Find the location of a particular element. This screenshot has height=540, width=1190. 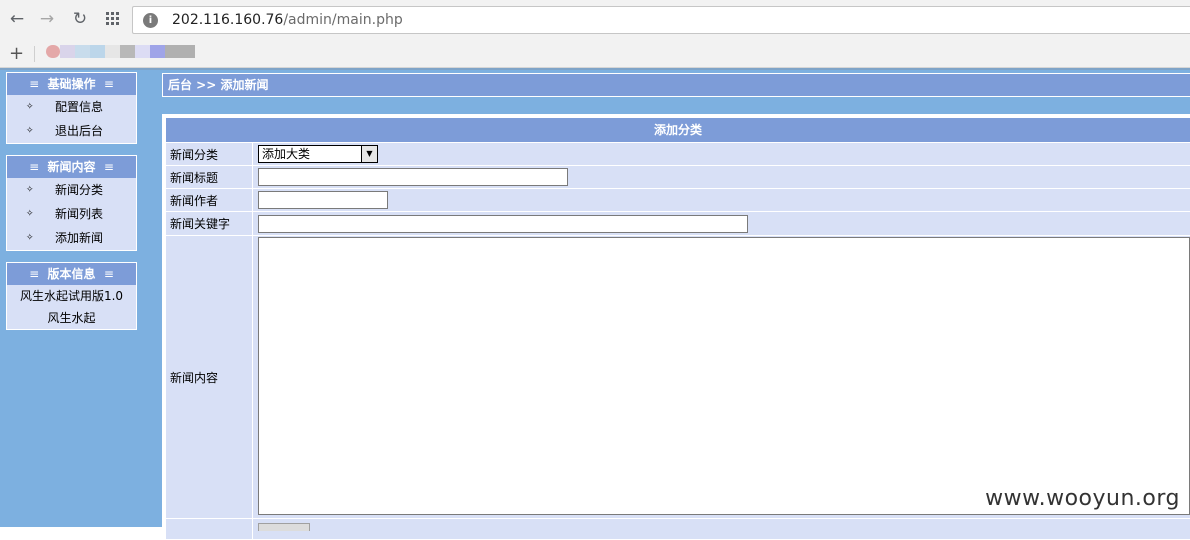

form-row-submit is located at coordinates (678, 529).